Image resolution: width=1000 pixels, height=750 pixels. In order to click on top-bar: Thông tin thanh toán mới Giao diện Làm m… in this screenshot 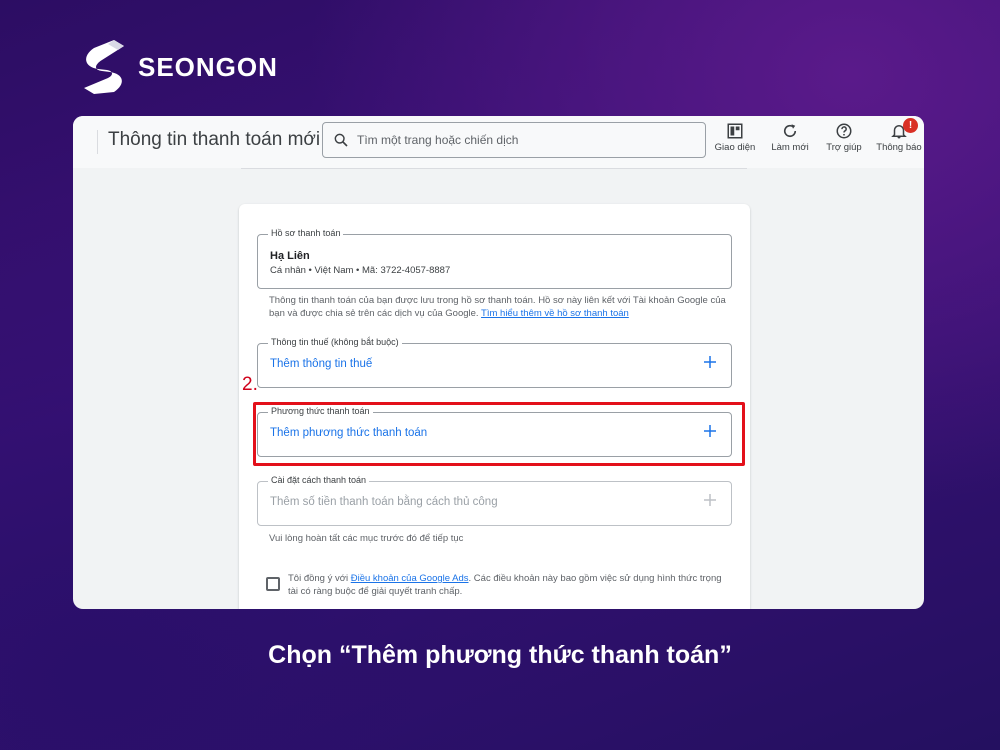, I will do `click(498, 142)`.